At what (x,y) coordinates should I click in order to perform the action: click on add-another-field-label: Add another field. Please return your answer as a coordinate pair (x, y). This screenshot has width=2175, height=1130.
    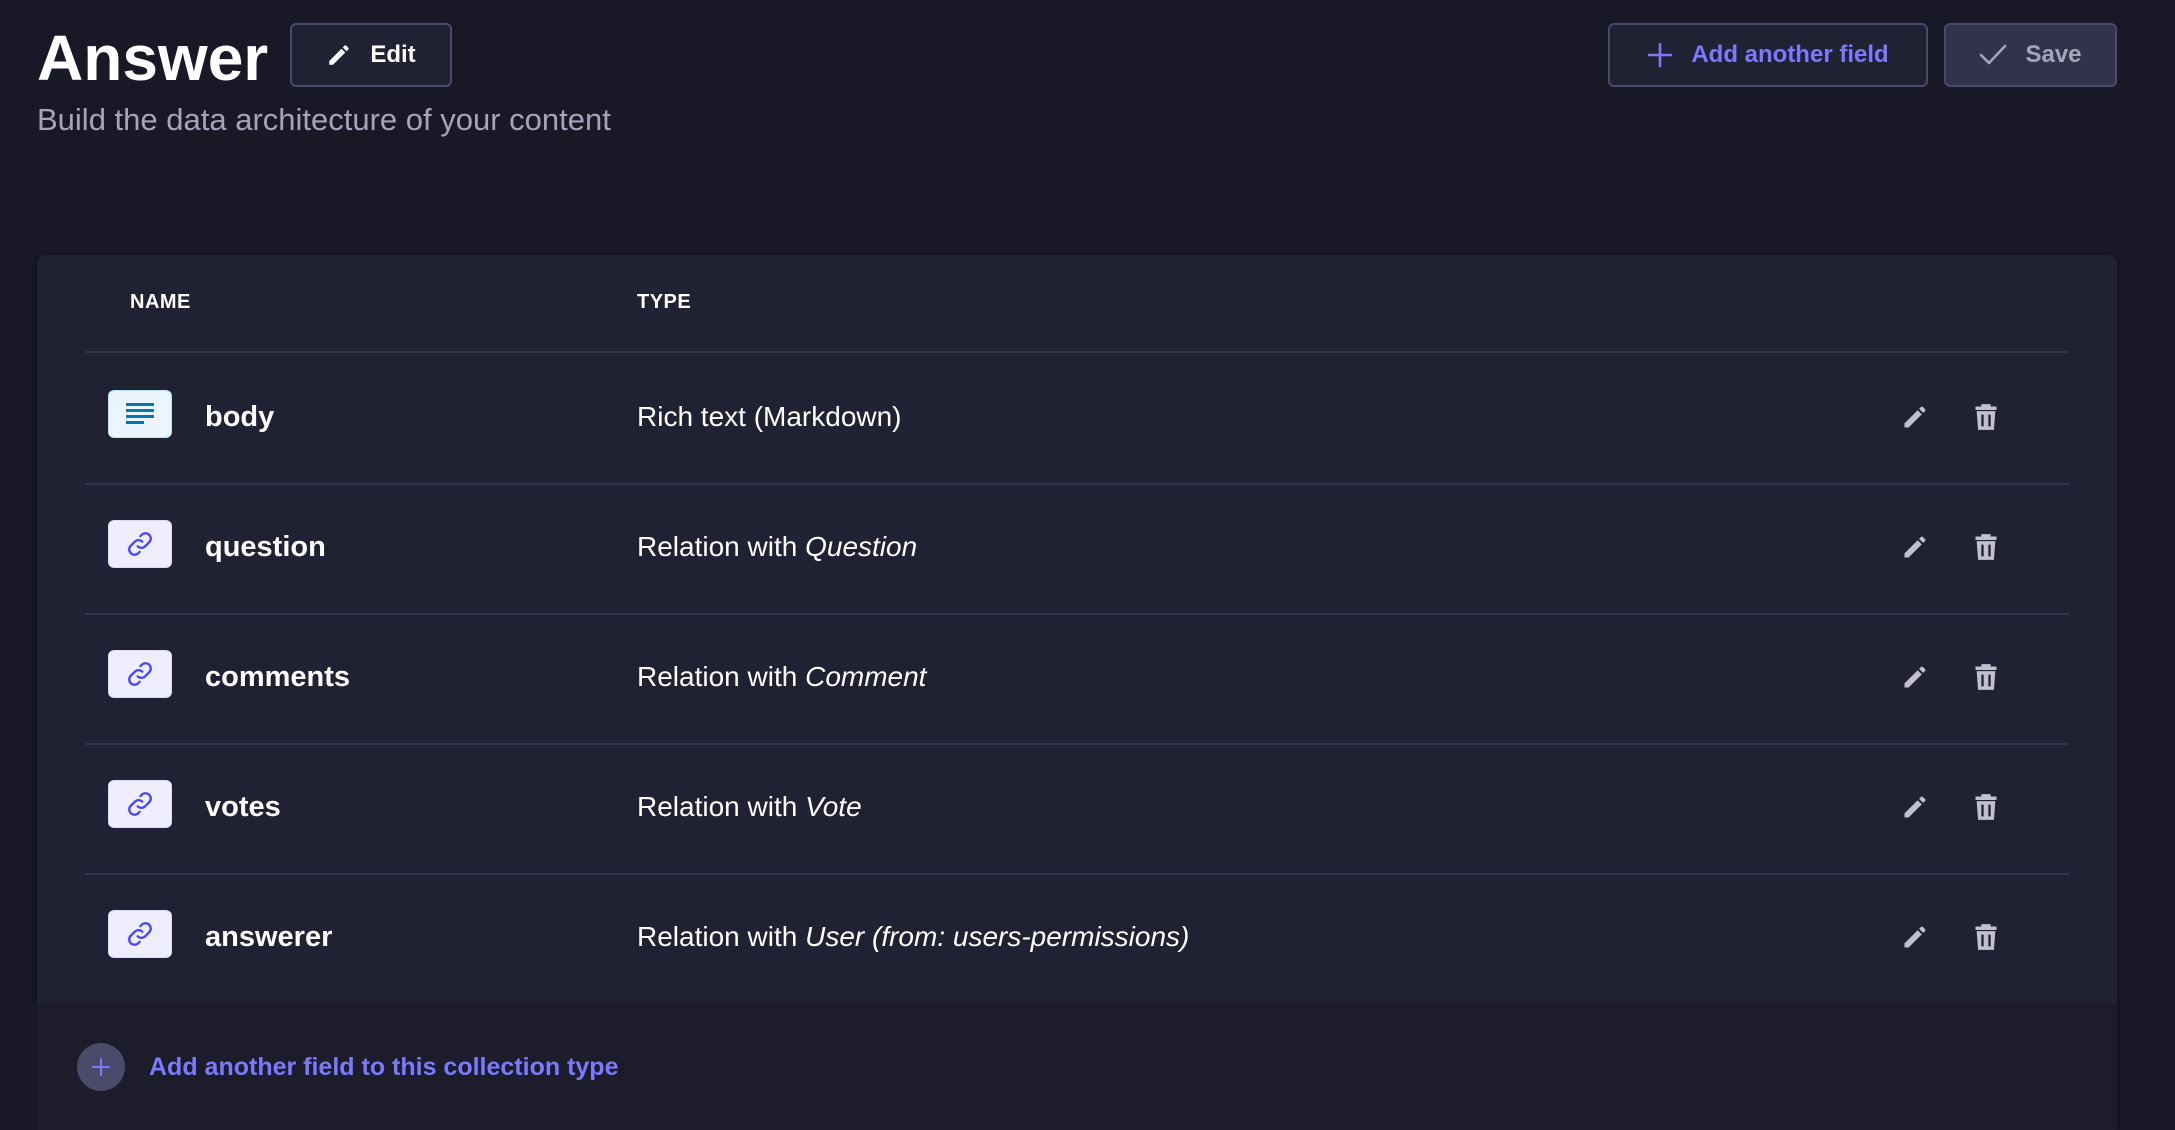
    Looking at the image, I should click on (1790, 54).